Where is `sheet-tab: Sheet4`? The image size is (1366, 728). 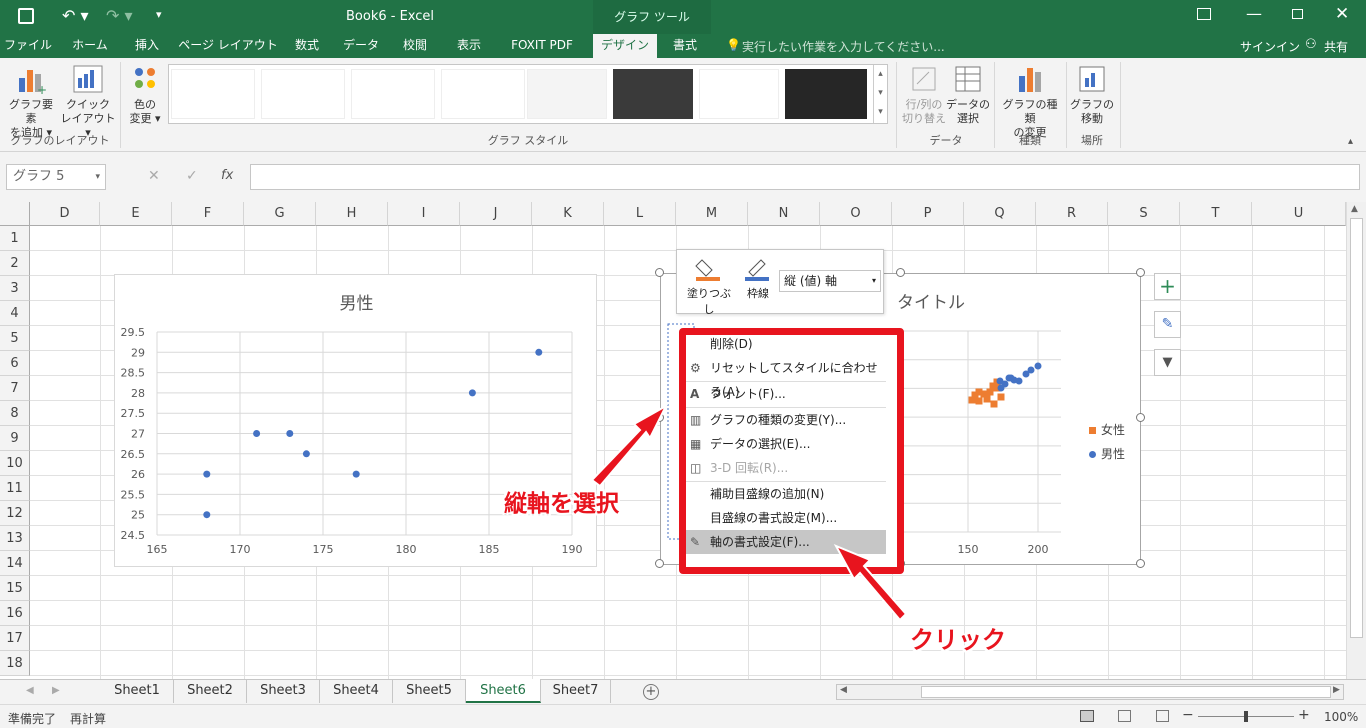 sheet-tab: Sheet4 is located at coordinates (356, 691).